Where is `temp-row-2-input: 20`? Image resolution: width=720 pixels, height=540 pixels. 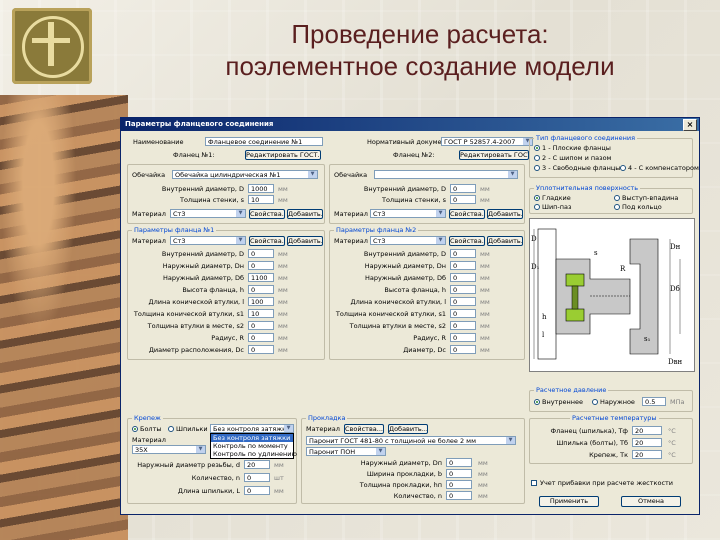
temp-row-2-input: 20 is located at coordinates (647, 454).